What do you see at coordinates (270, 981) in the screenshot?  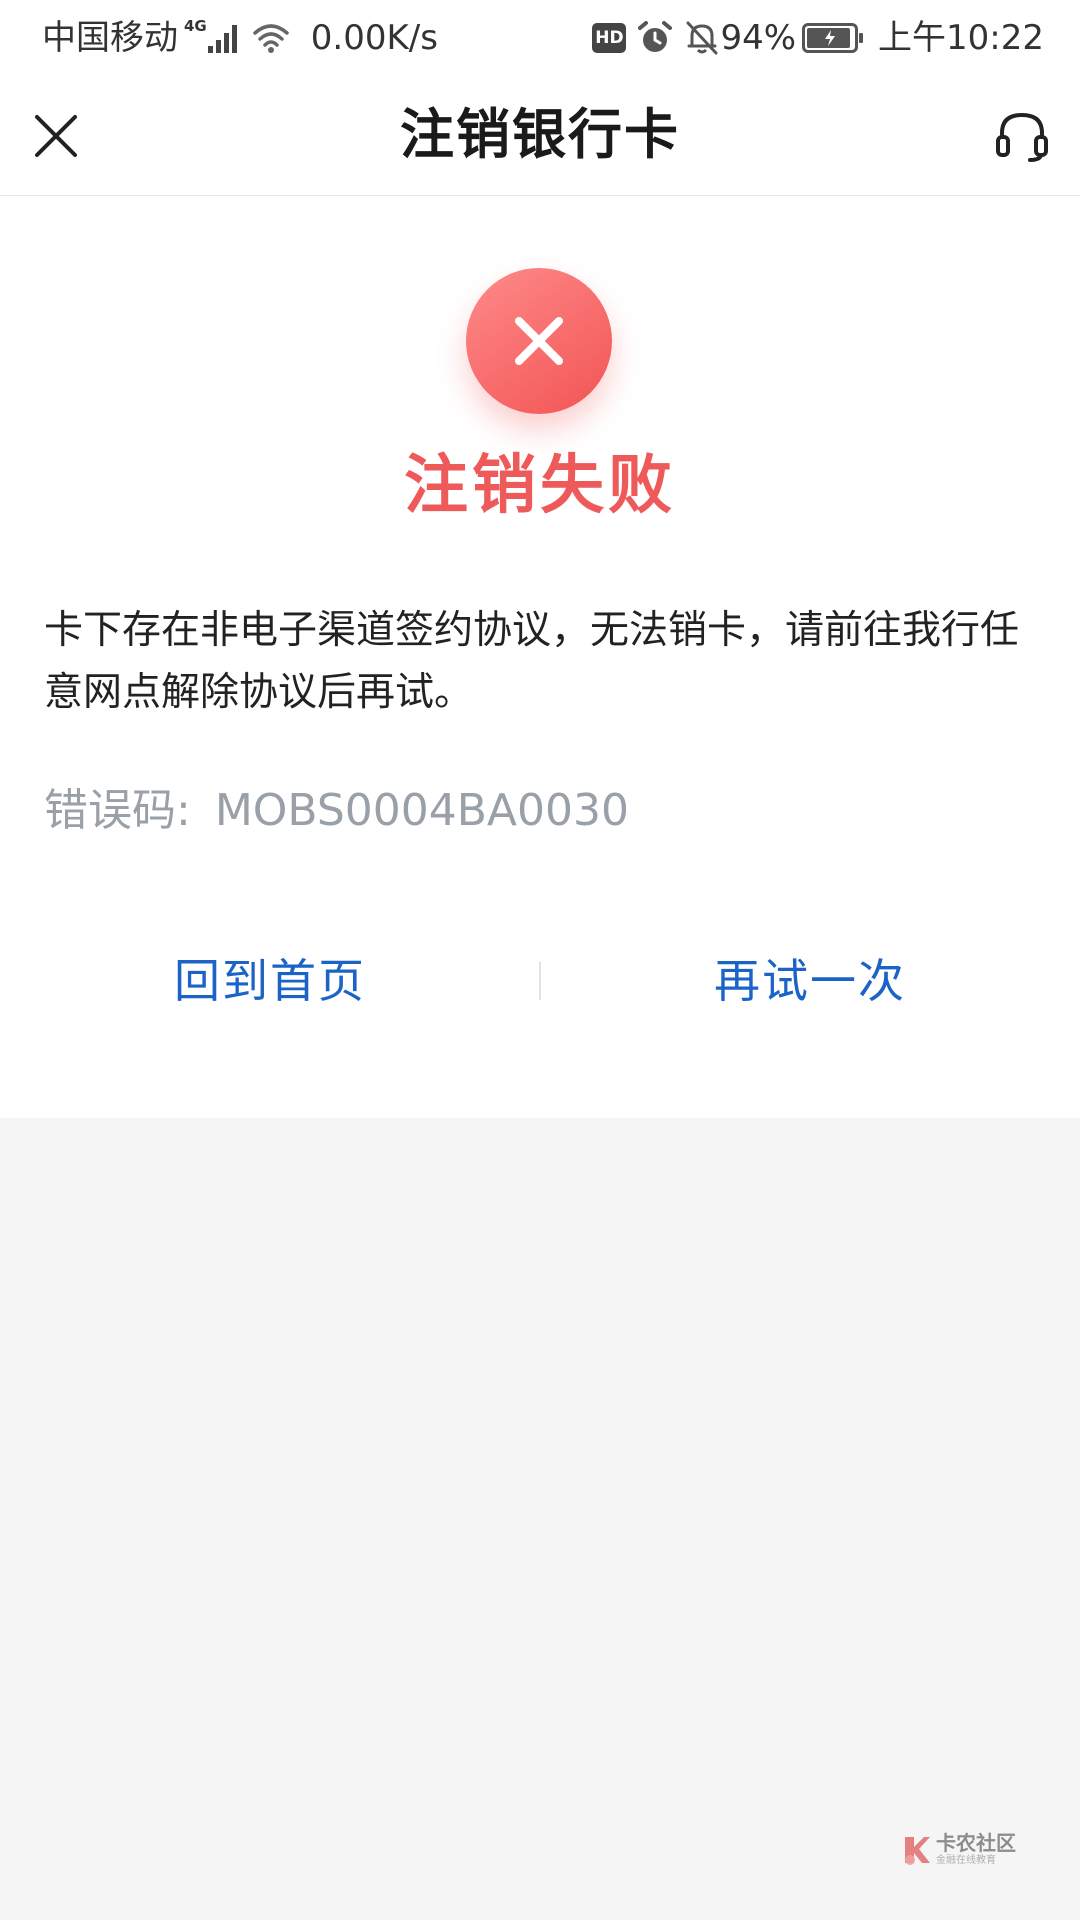 I see `back-home-button: 回到首页` at bounding box center [270, 981].